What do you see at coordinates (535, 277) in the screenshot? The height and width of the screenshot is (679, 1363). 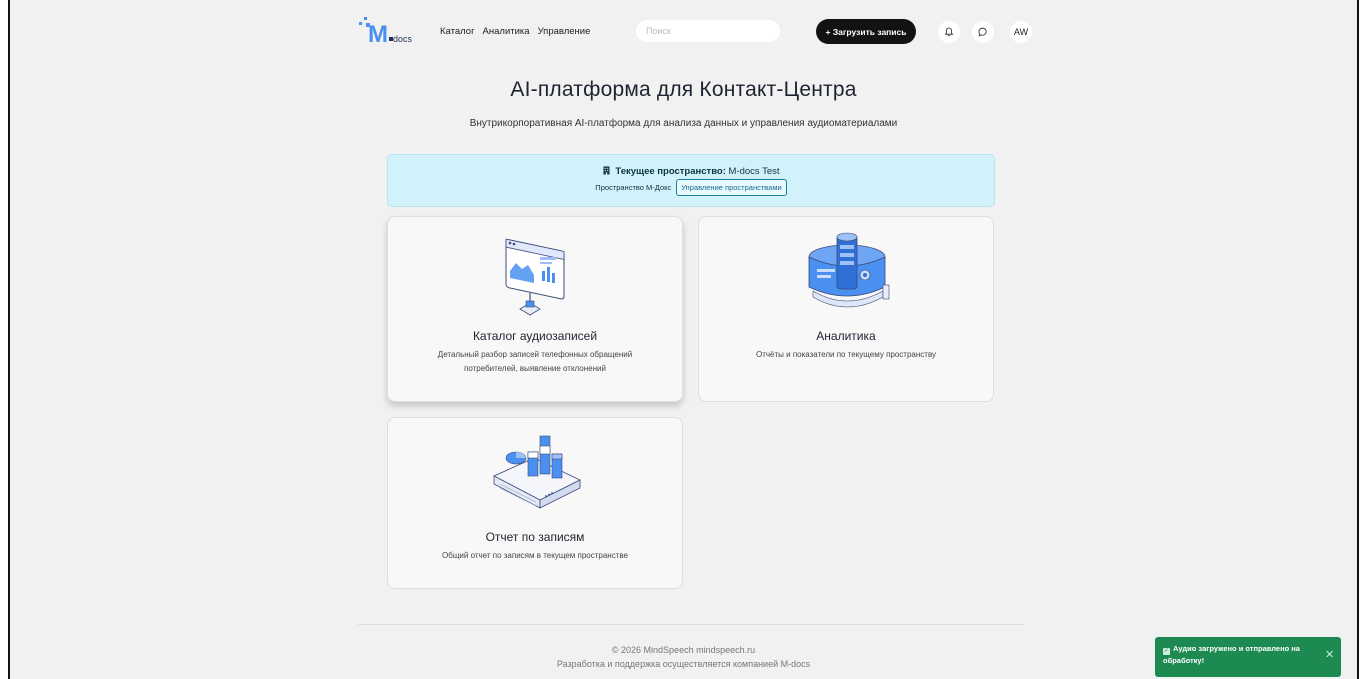 I see `catalog-illustration-icon` at bounding box center [535, 277].